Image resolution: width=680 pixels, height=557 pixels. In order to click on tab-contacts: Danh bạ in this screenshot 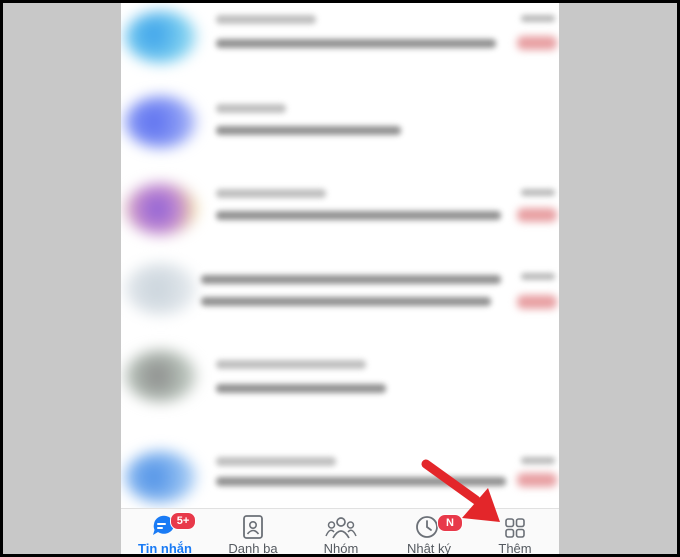, I will do `click(253, 531)`.